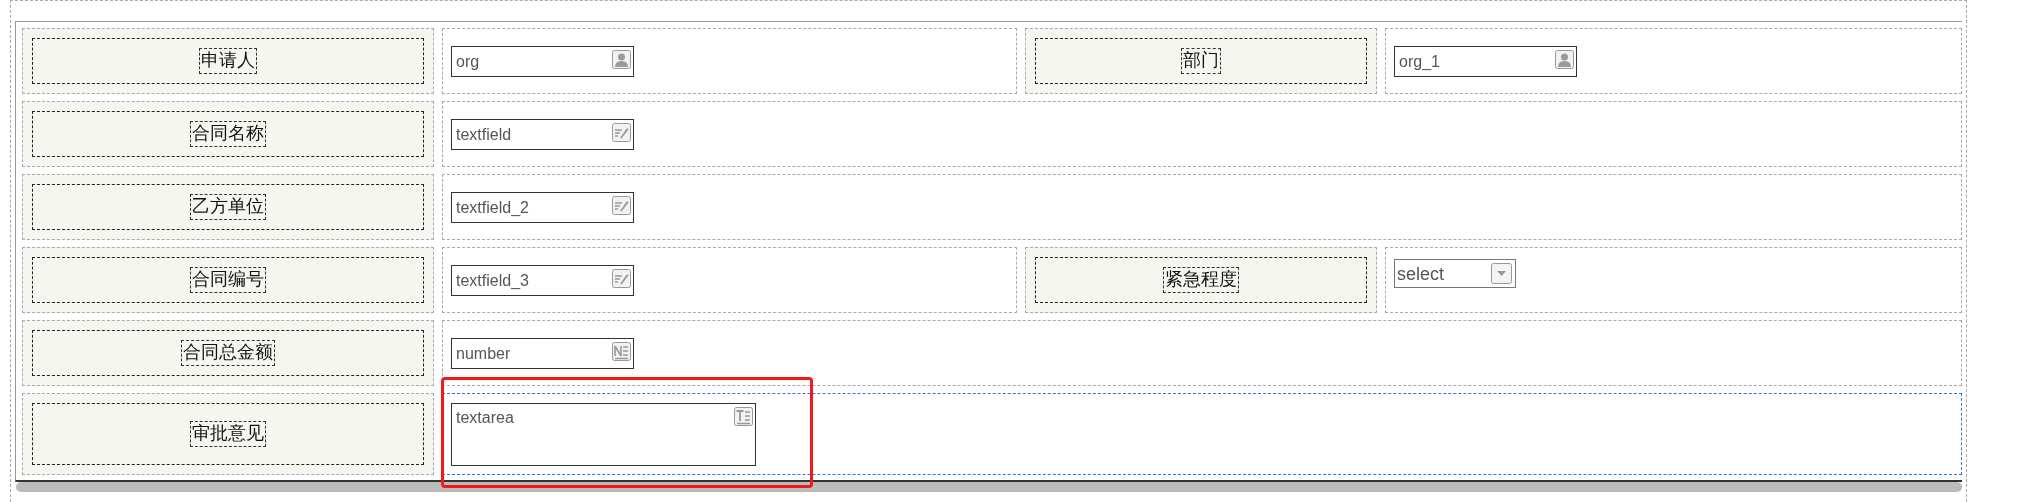  I want to click on field-label: 审批意见, so click(228, 434).